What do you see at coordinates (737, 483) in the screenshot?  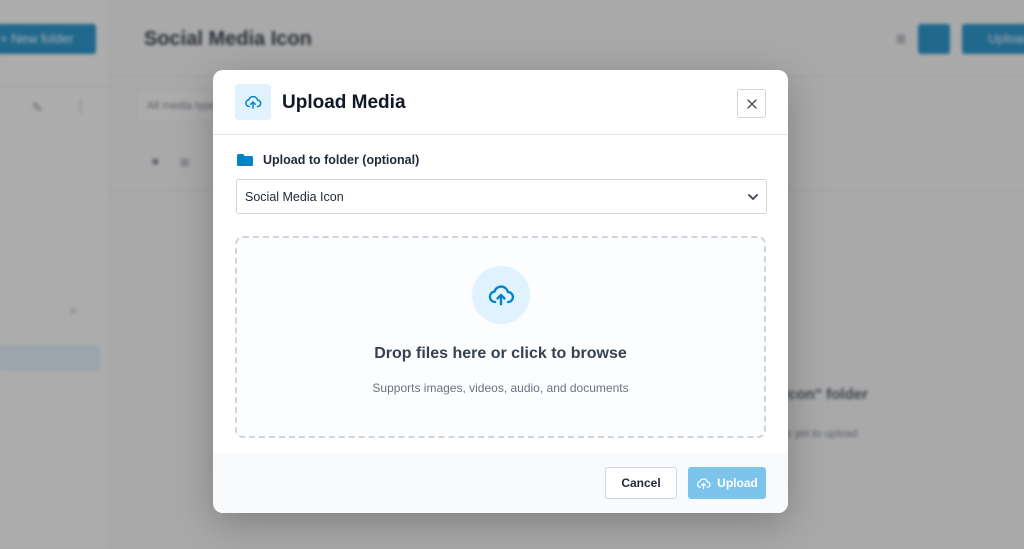 I see `upload-button-label: Upload` at bounding box center [737, 483].